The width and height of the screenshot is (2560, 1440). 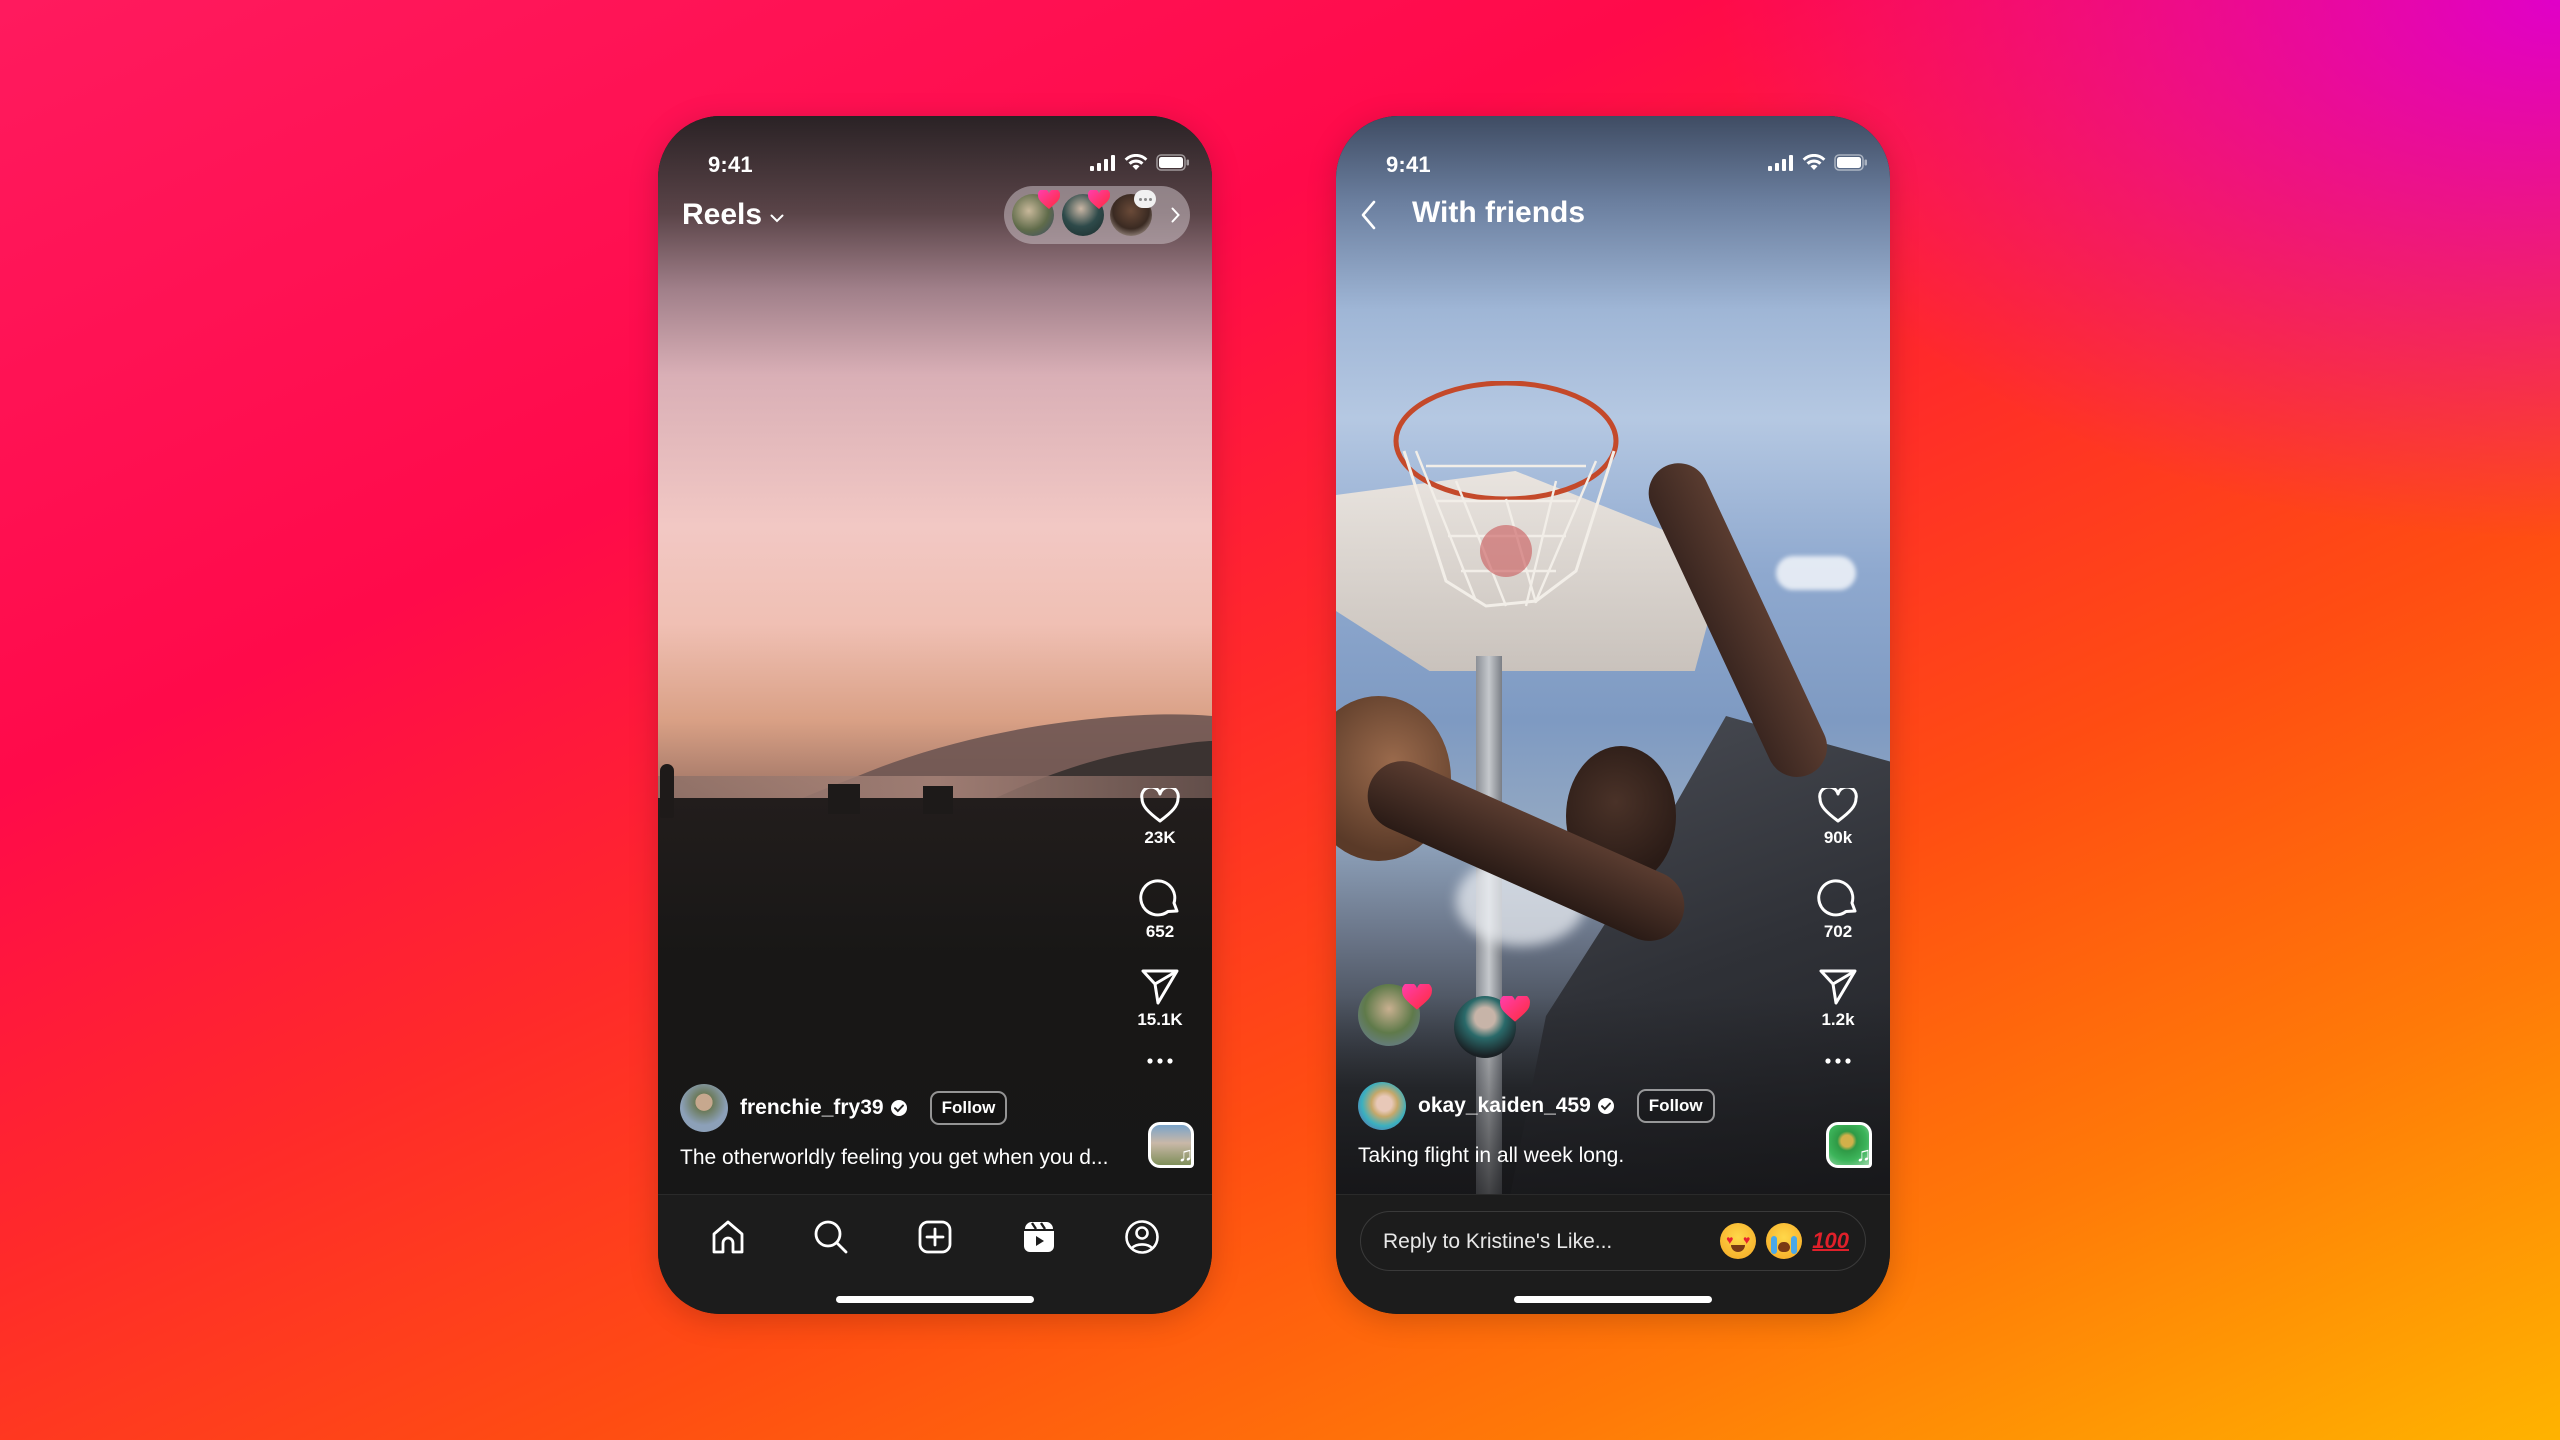 I want to click on reply-input: Reply to Kristine's Like... ♥ ♥ 100, so click(x=1613, y=1241).